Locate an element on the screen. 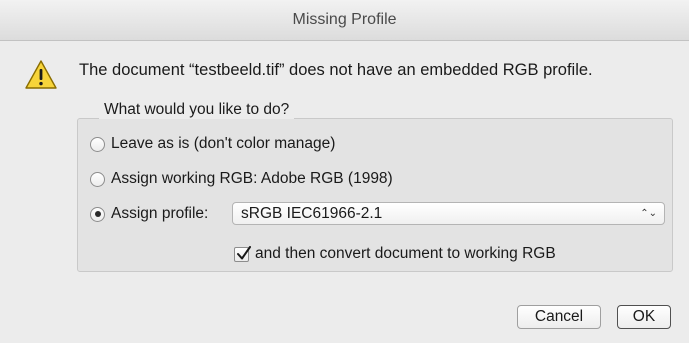 Image resolution: width=689 pixels, height=343 pixels. window-title: Missing Profile is located at coordinates (344, 20).